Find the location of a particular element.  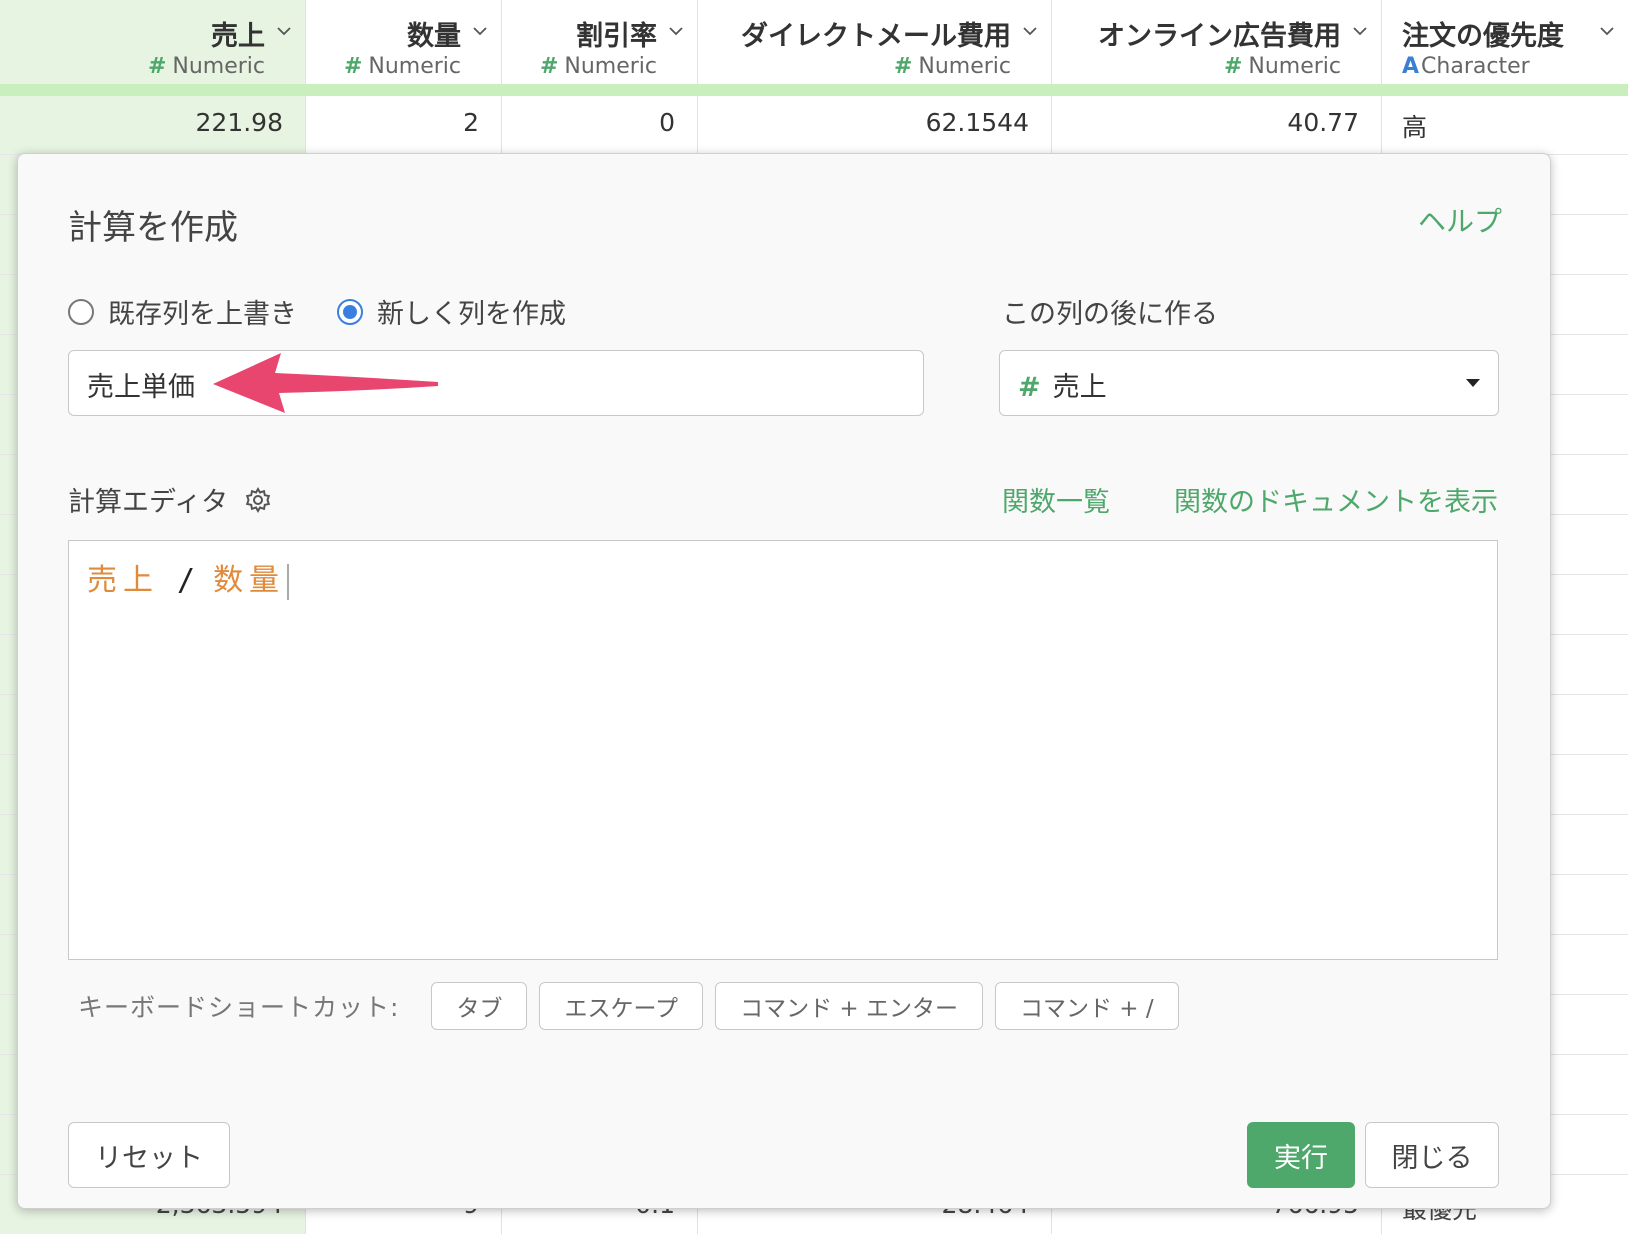

column-title: ダイレクトメール費用 is located at coordinates (876, 36).